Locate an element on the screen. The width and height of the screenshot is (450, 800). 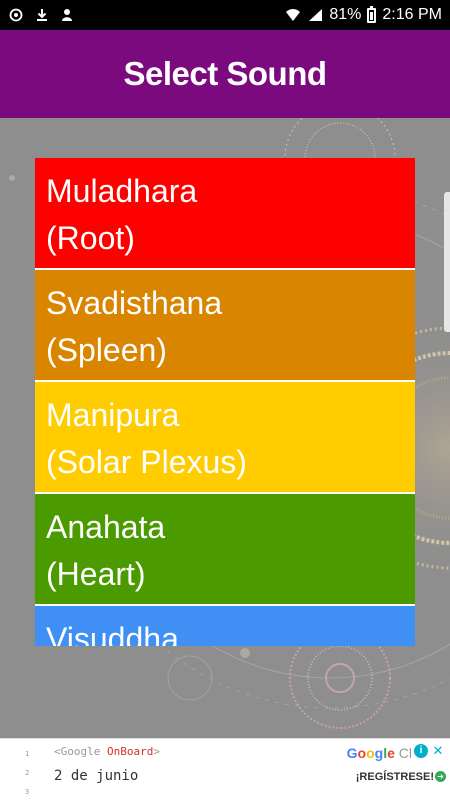
sound-item-name: Muladhara is located at coordinates (122, 191).